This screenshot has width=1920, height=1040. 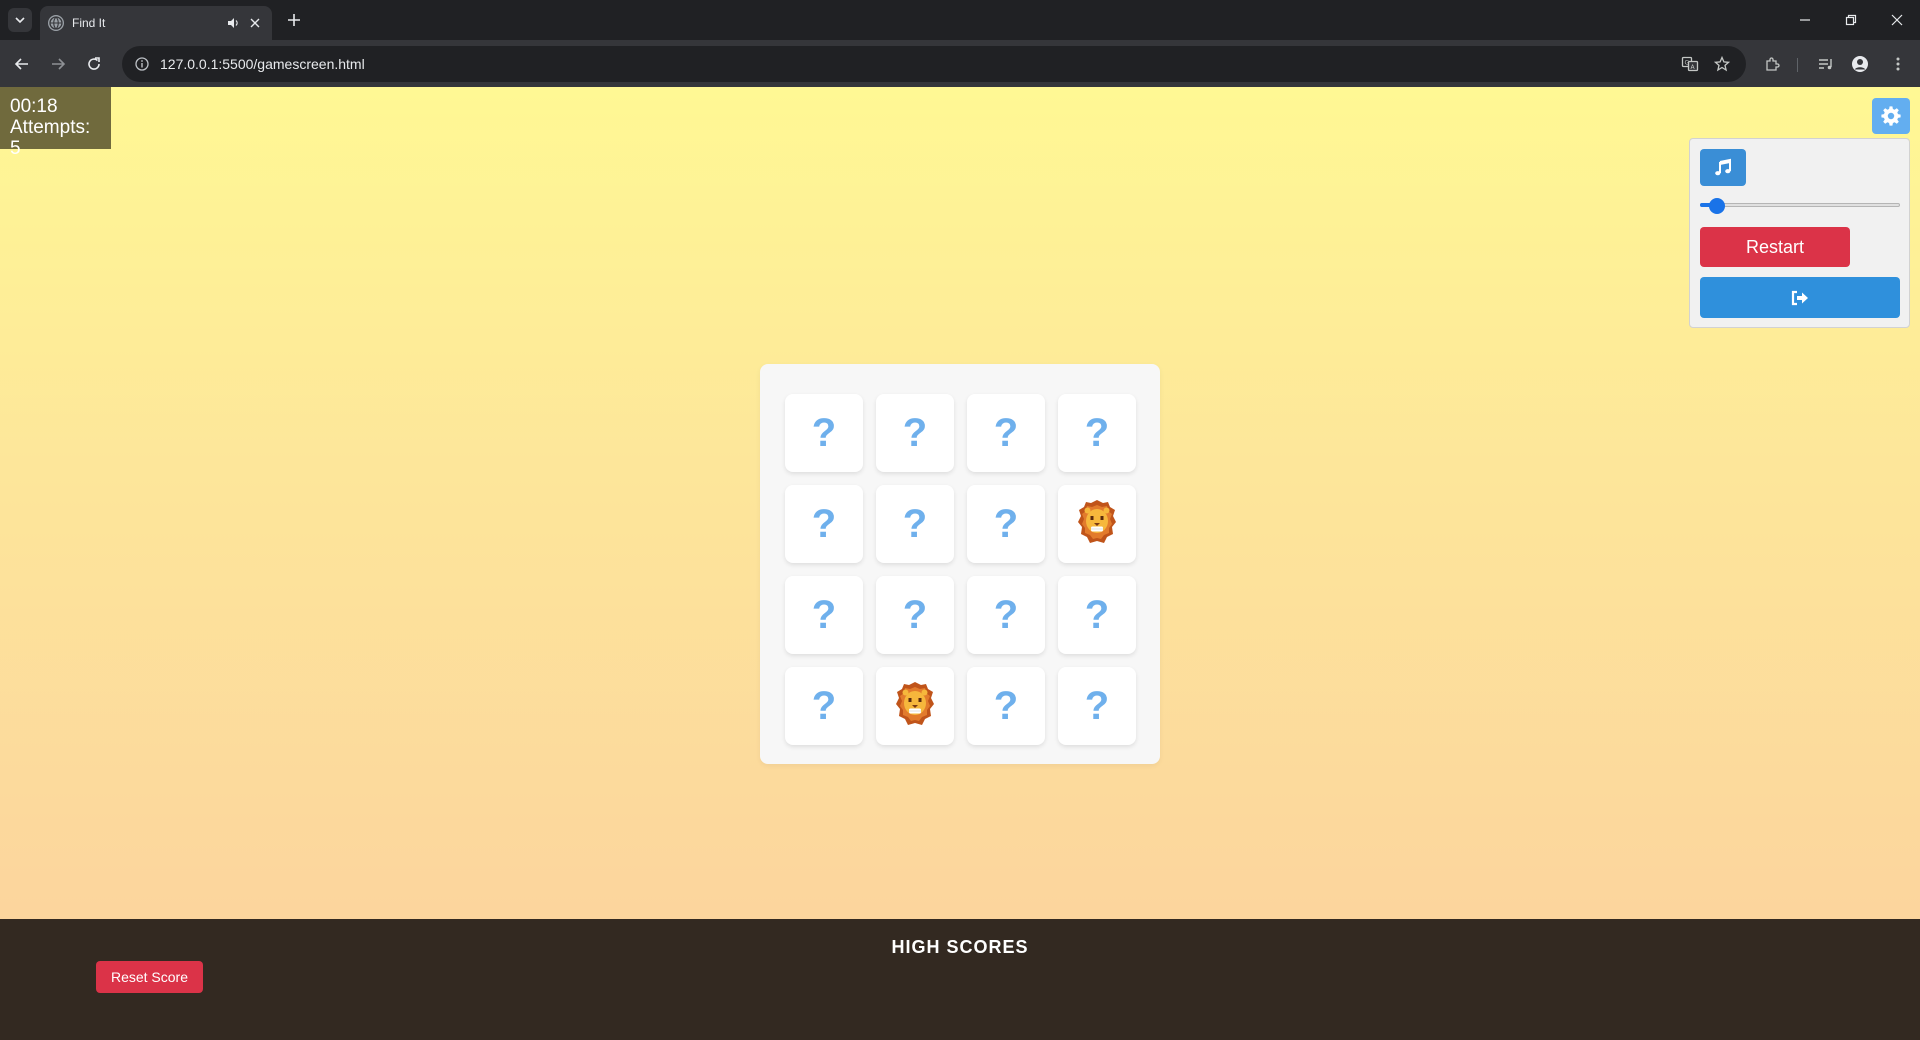 I want to click on browser-toolbar: 127.0.0.1:5500/gamescreen.html GA, so click(x=960, y=63).